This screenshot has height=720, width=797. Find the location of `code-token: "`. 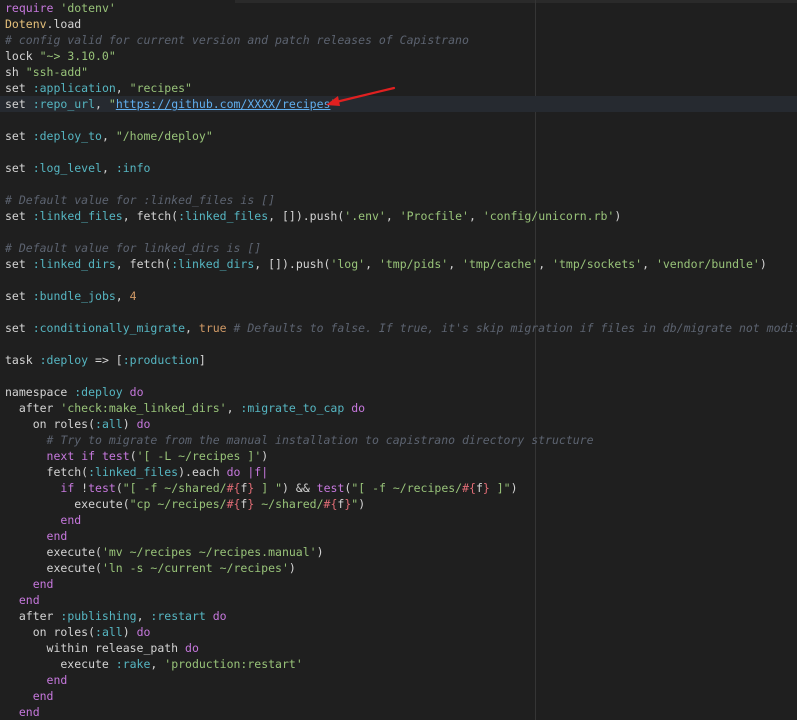

code-token: " is located at coordinates (112, 104).